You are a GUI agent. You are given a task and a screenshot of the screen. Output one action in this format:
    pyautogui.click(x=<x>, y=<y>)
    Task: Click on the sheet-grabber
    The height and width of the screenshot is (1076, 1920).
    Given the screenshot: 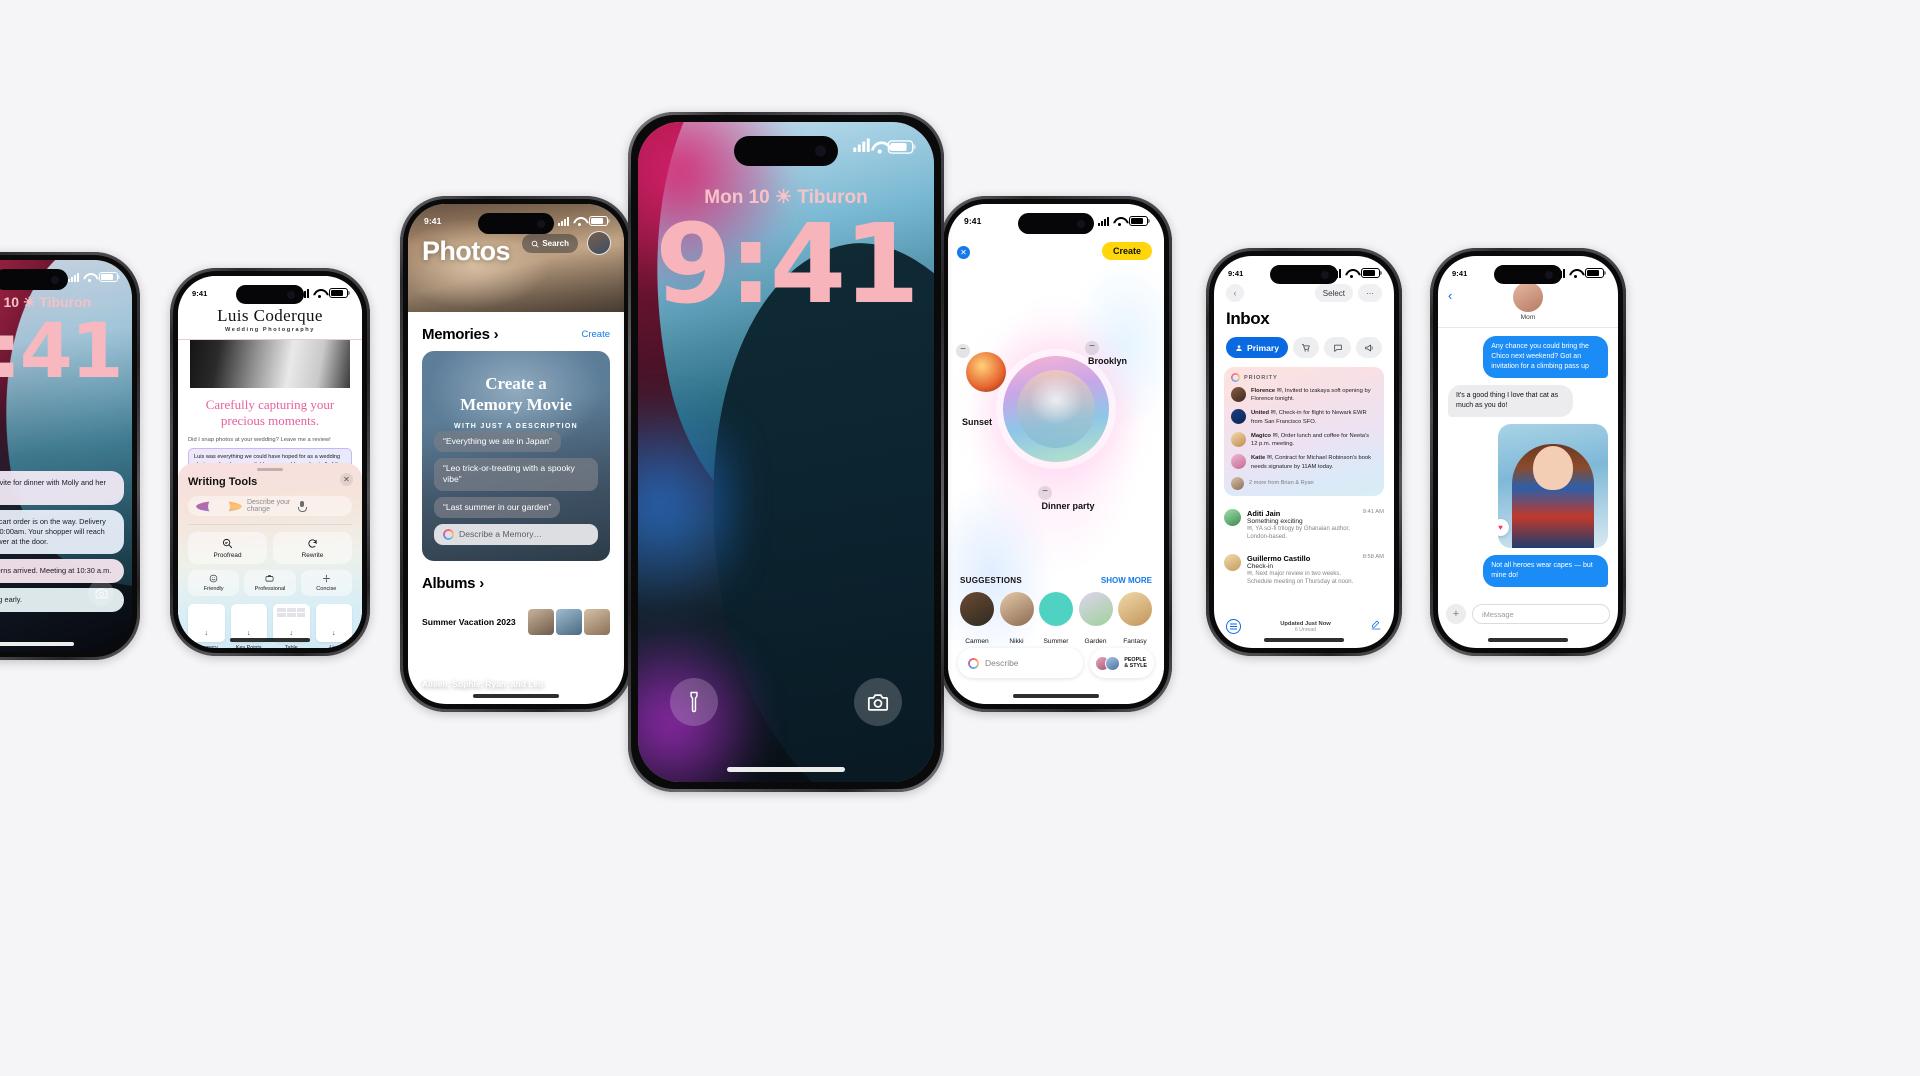 What is the action you would take?
    pyautogui.click(x=270, y=469)
    